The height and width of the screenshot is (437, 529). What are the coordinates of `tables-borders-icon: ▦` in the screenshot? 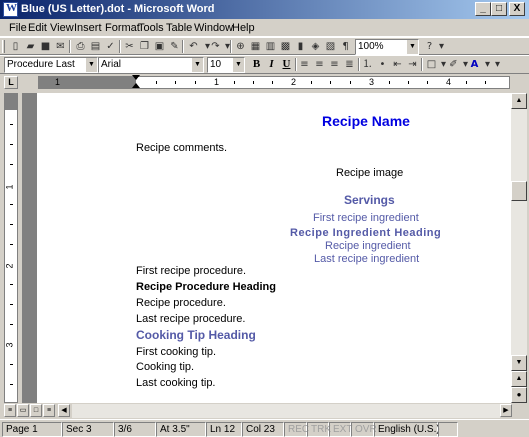 It's located at (255, 46).